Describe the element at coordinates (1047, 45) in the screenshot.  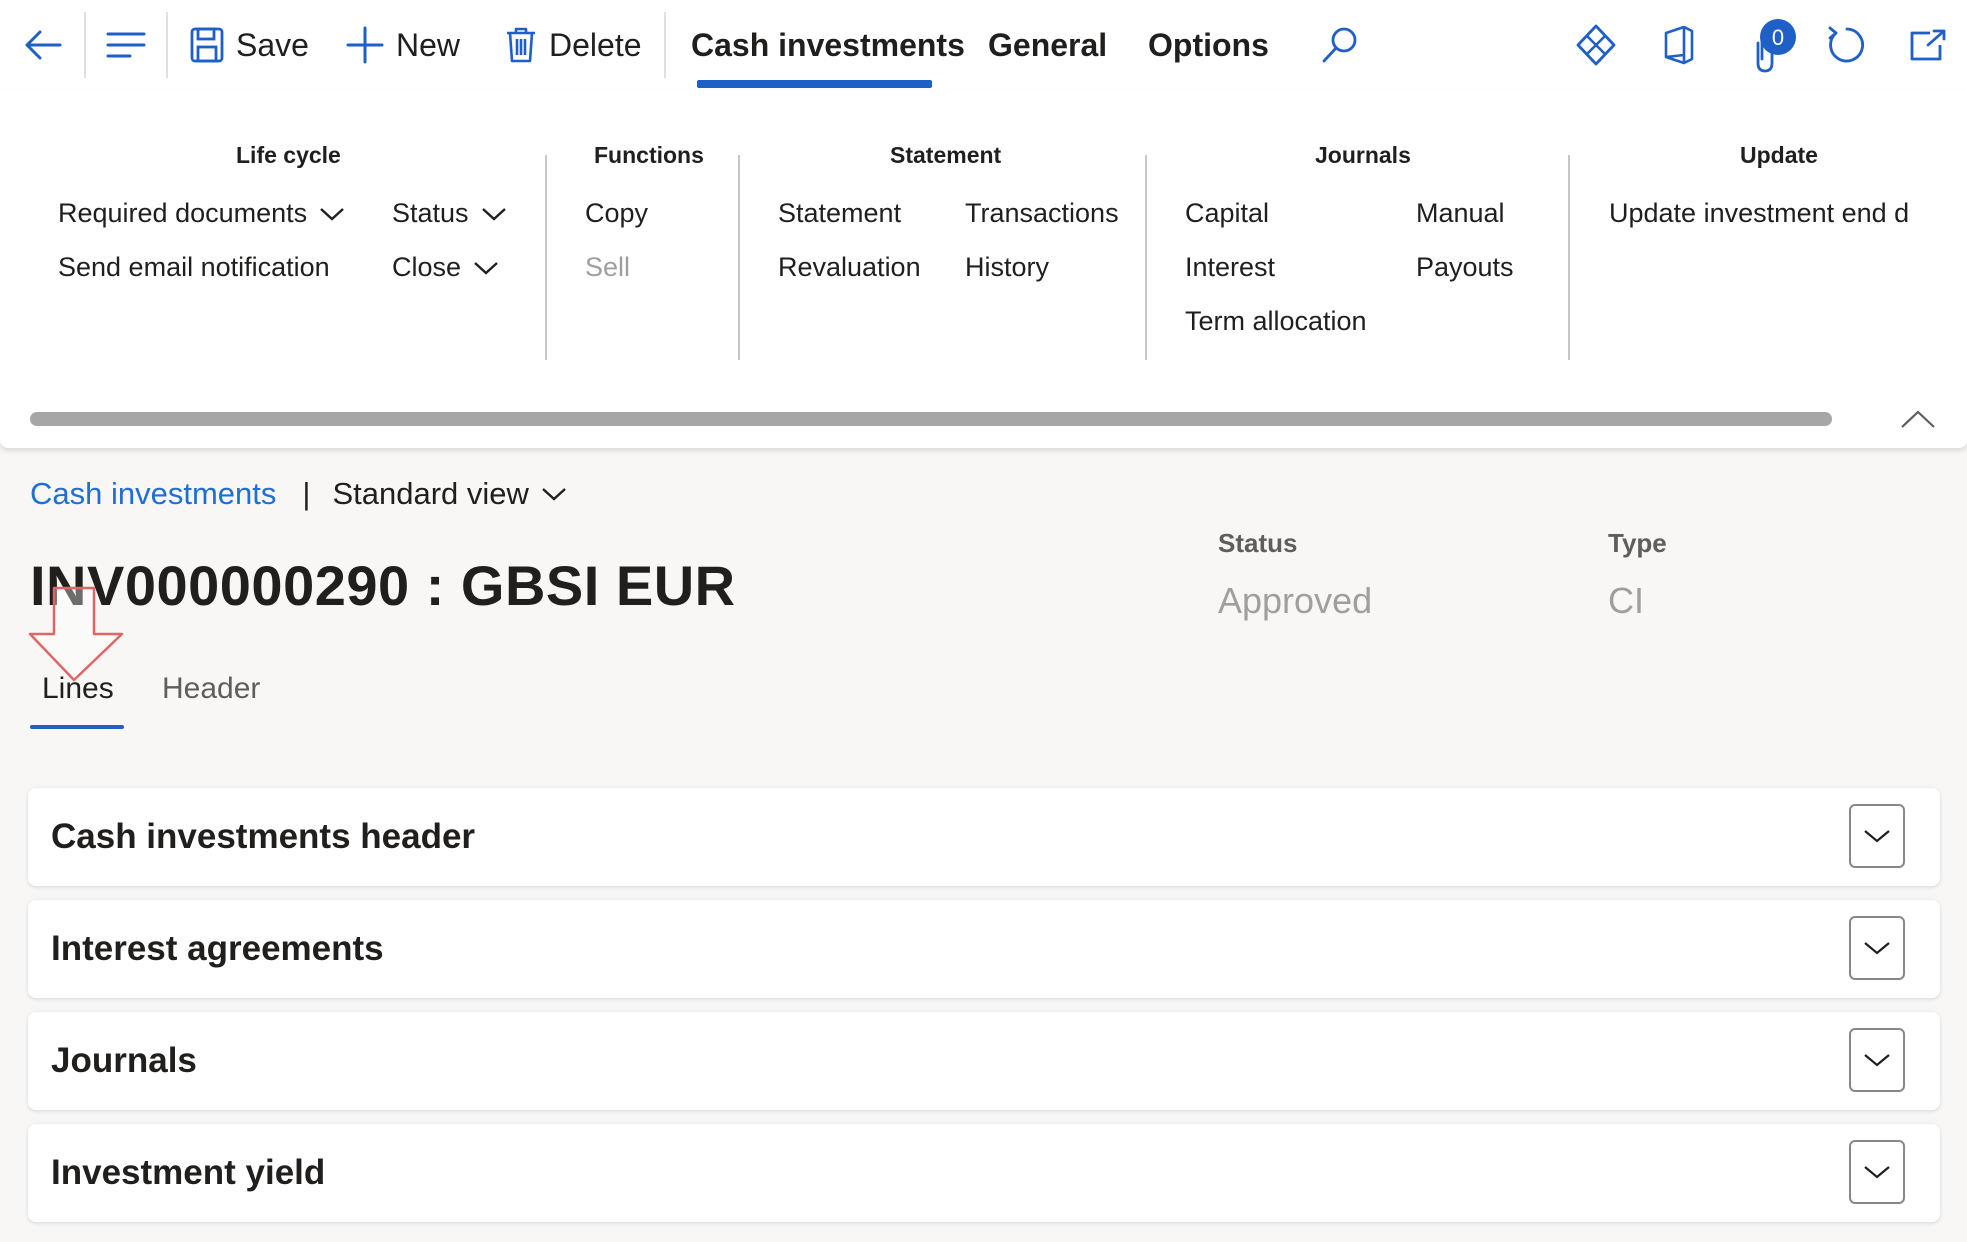
I see `tab-general: General` at that location.